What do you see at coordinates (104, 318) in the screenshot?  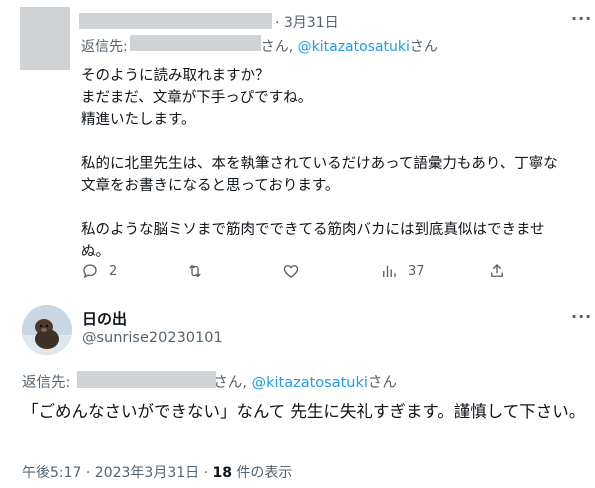 I see `display-name: 日の出` at bounding box center [104, 318].